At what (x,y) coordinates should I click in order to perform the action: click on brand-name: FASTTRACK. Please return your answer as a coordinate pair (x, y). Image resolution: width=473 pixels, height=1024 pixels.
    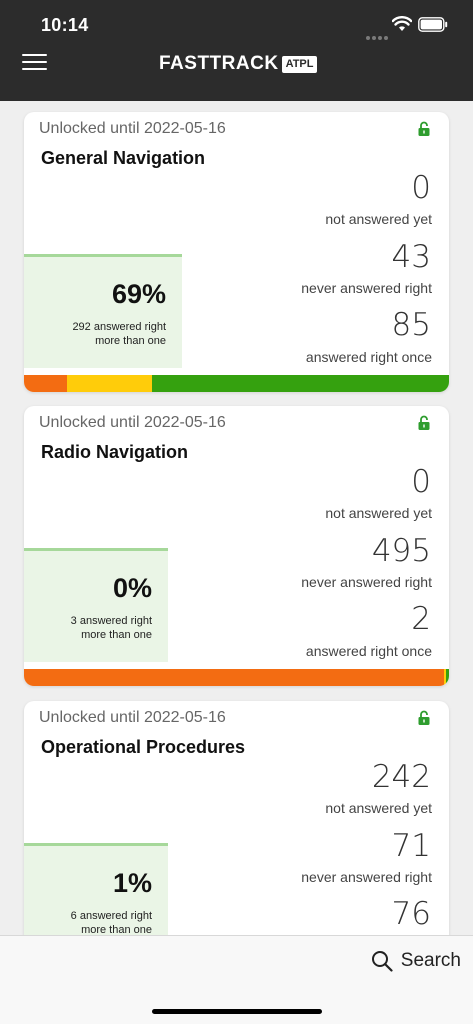
    Looking at the image, I should click on (219, 63).